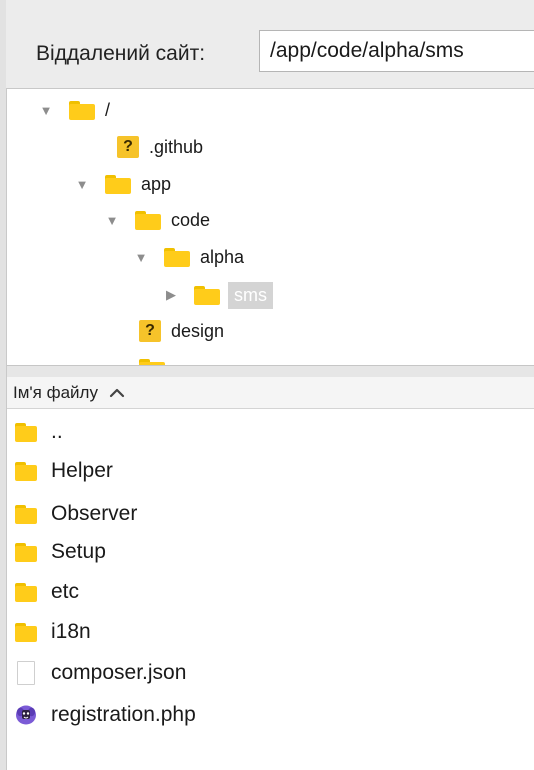 This screenshot has width=534, height=770. Describe the element at coordinates (270, 432) in the screenshot. I see `file-row-parent-dir: ..` at that location.